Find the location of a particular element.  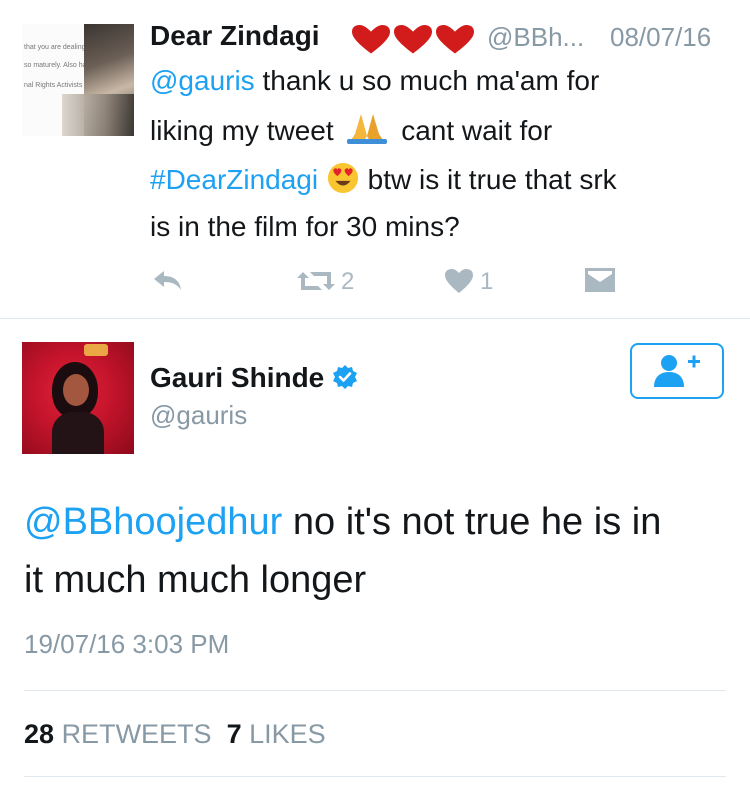

retweet-count: 2 is located at coordinates (348, 281).